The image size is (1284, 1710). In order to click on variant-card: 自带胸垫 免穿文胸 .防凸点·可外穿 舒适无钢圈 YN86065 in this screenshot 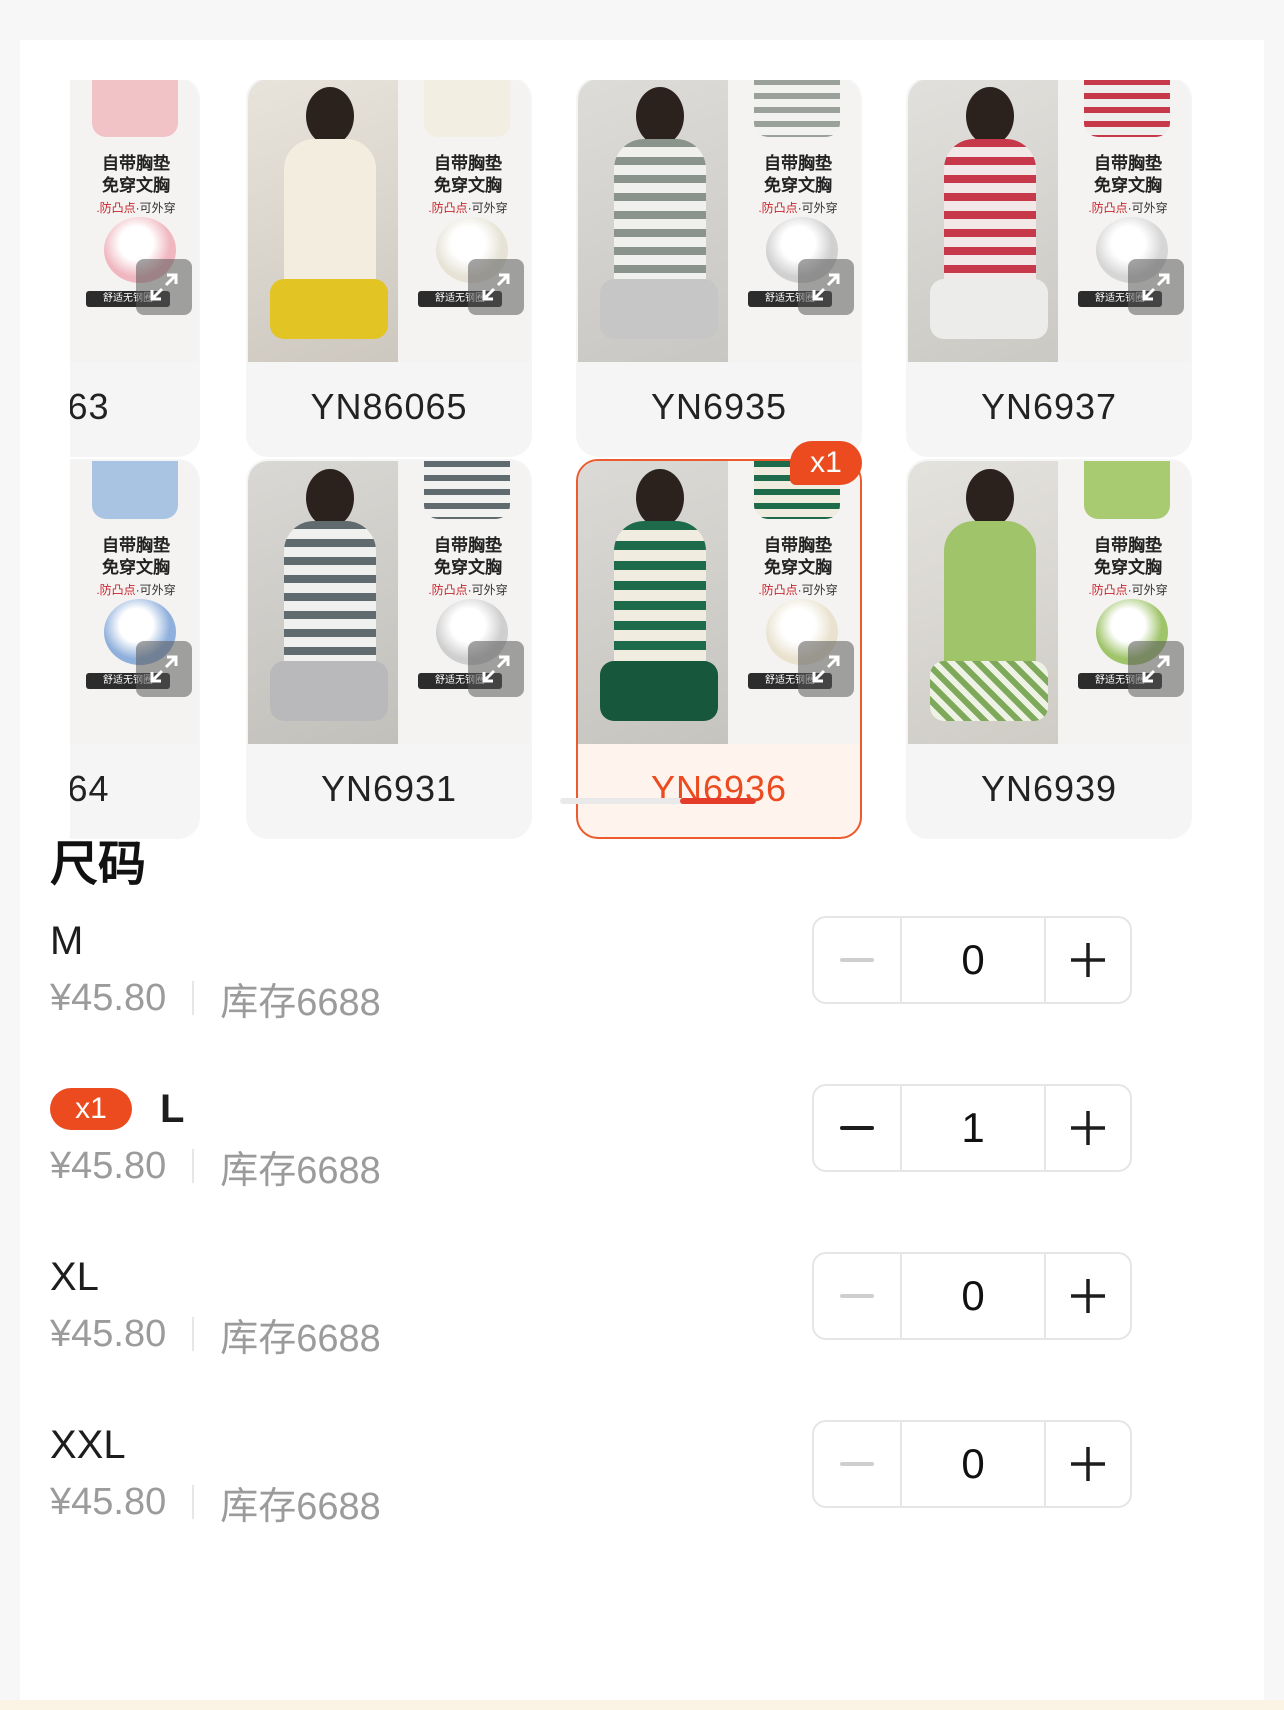, I will do `click(389, 268)`.